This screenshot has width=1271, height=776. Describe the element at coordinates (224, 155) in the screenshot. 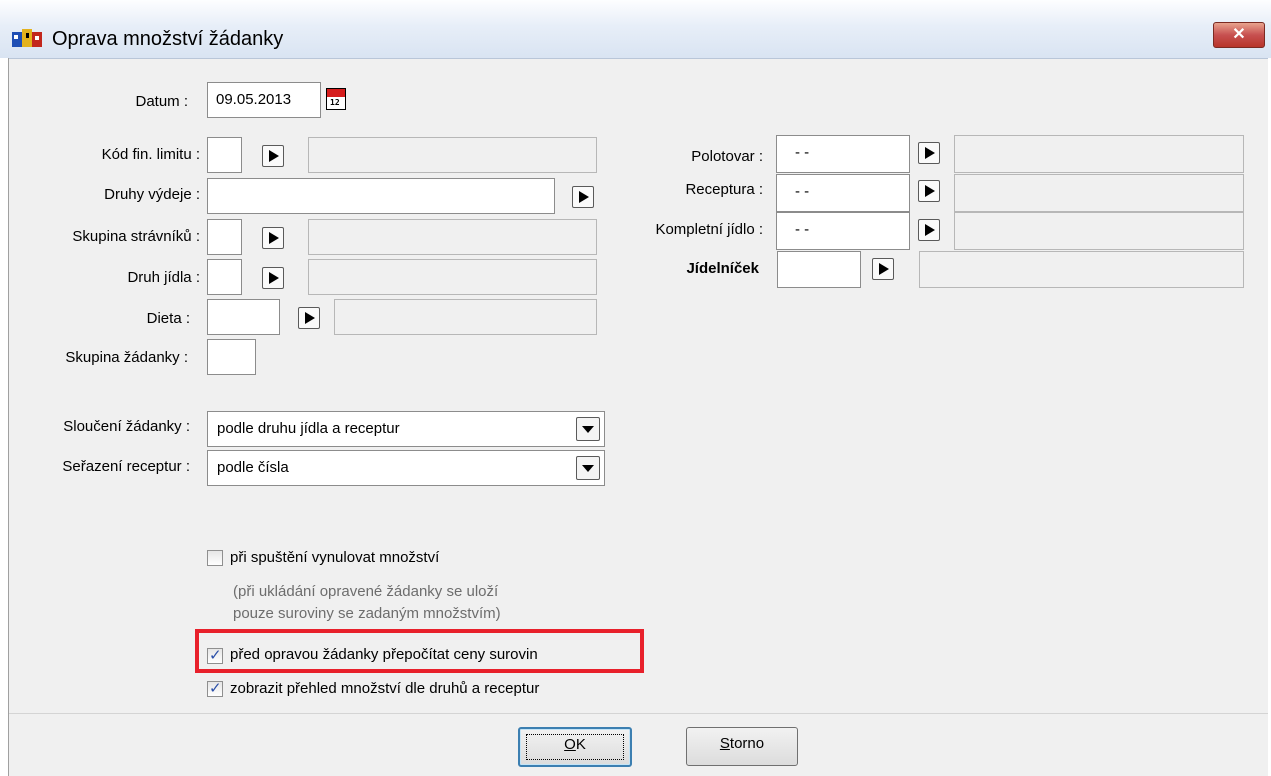

I see `kod-fin-limitu-input` at that location.